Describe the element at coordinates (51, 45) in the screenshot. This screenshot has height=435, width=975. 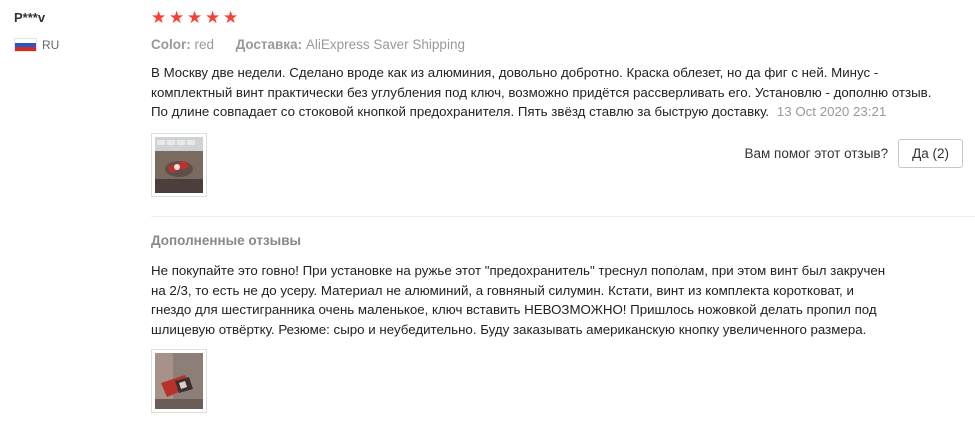
I see `country-code: RU` at that location.